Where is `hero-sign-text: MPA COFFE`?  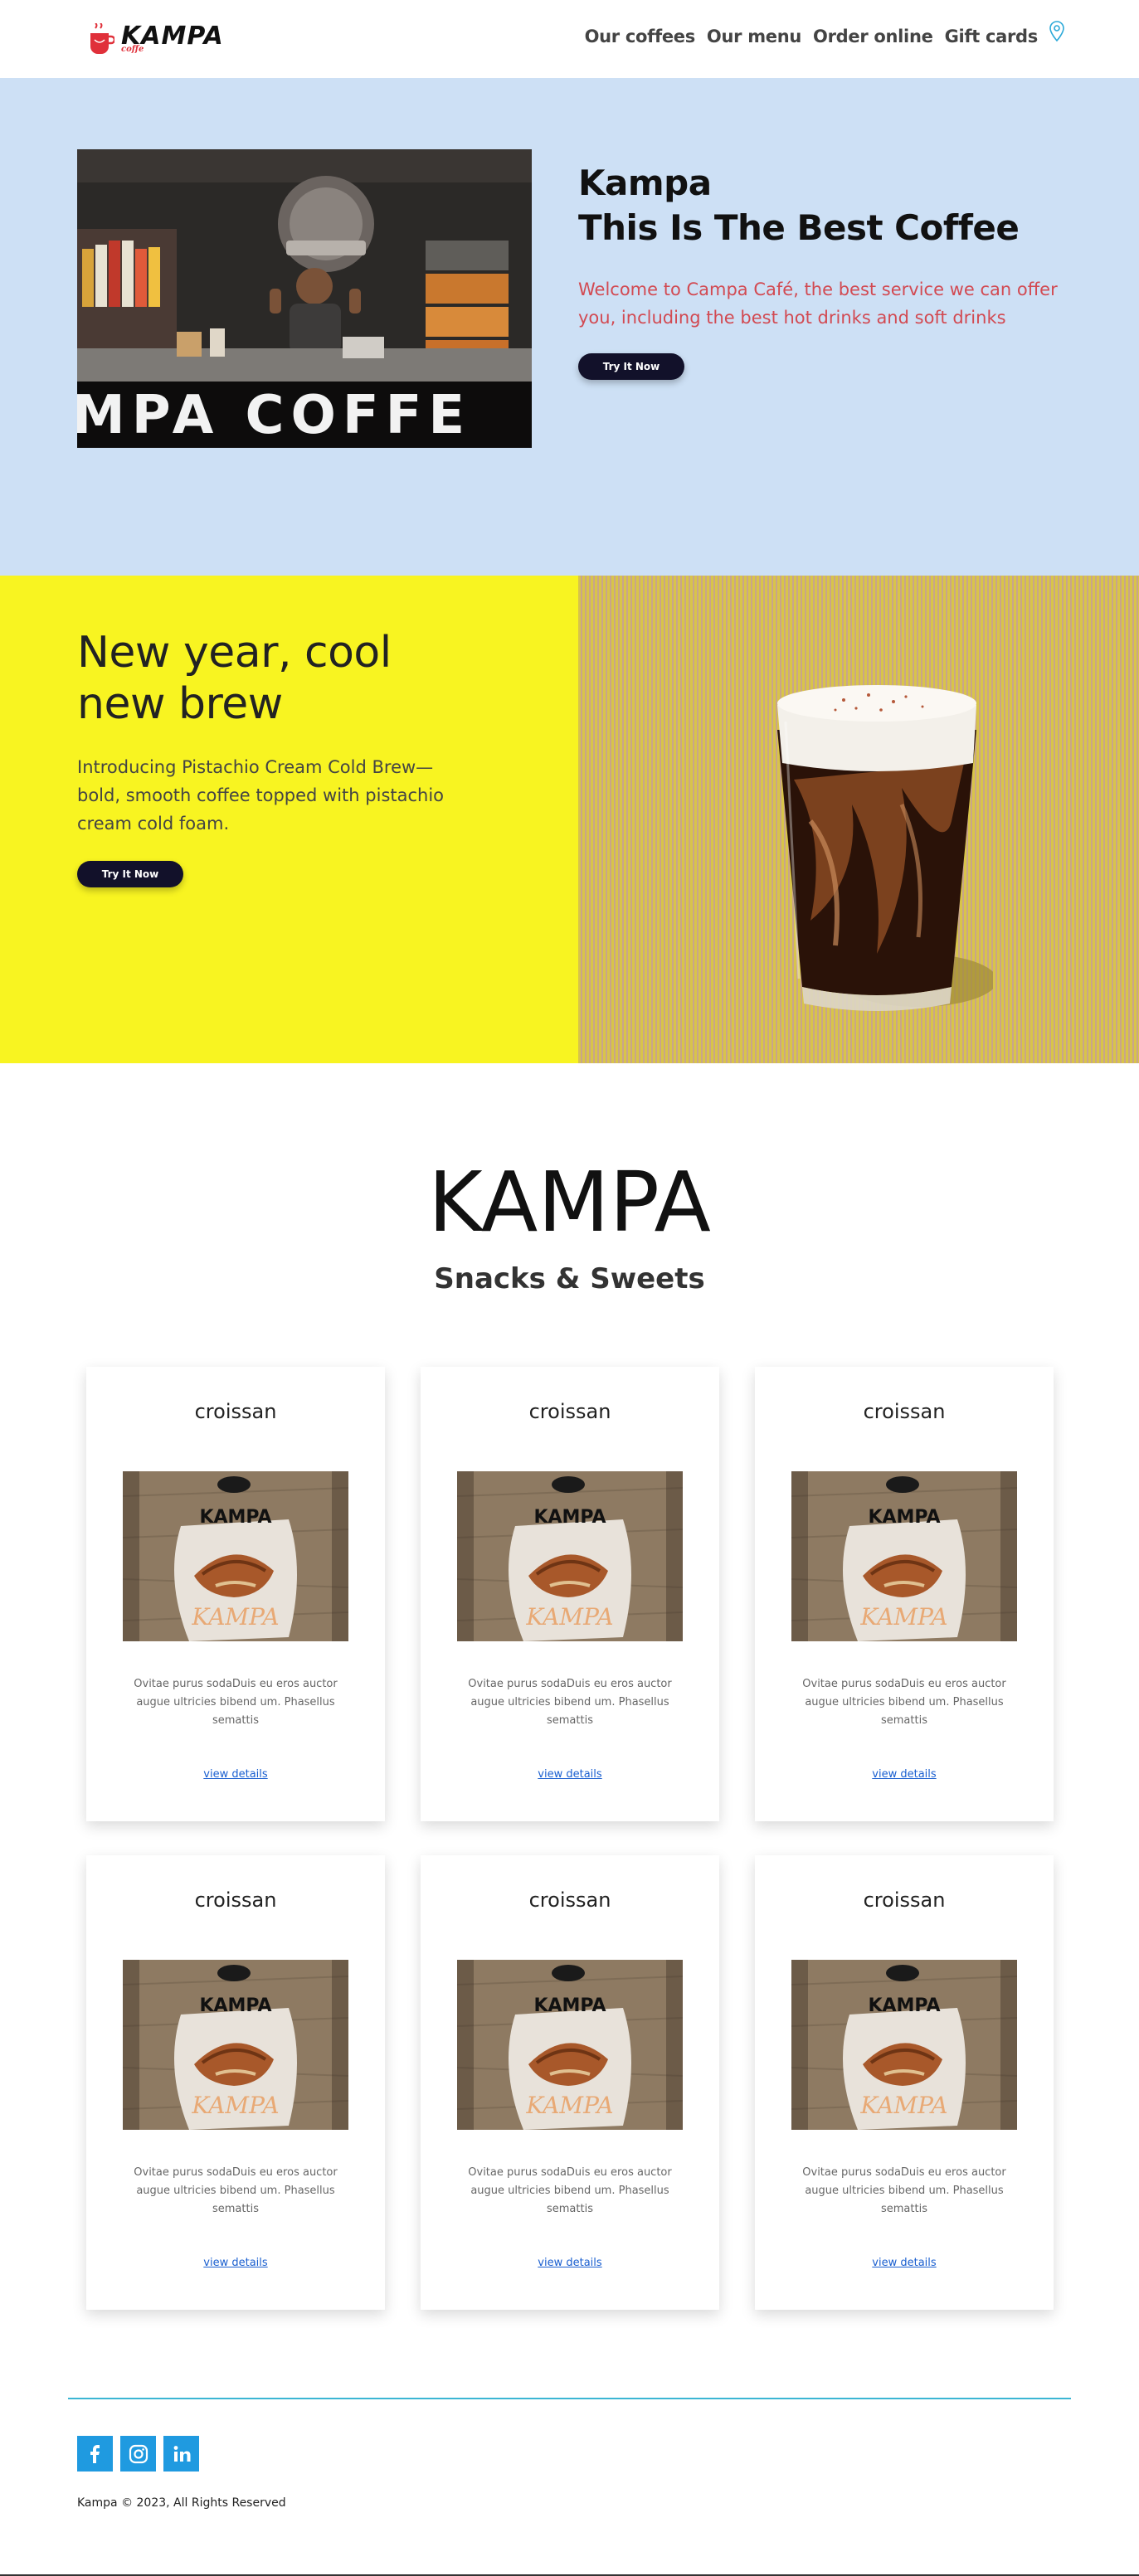
hero-sign-text: MPA COFFE is located at coordinates (274, 416).